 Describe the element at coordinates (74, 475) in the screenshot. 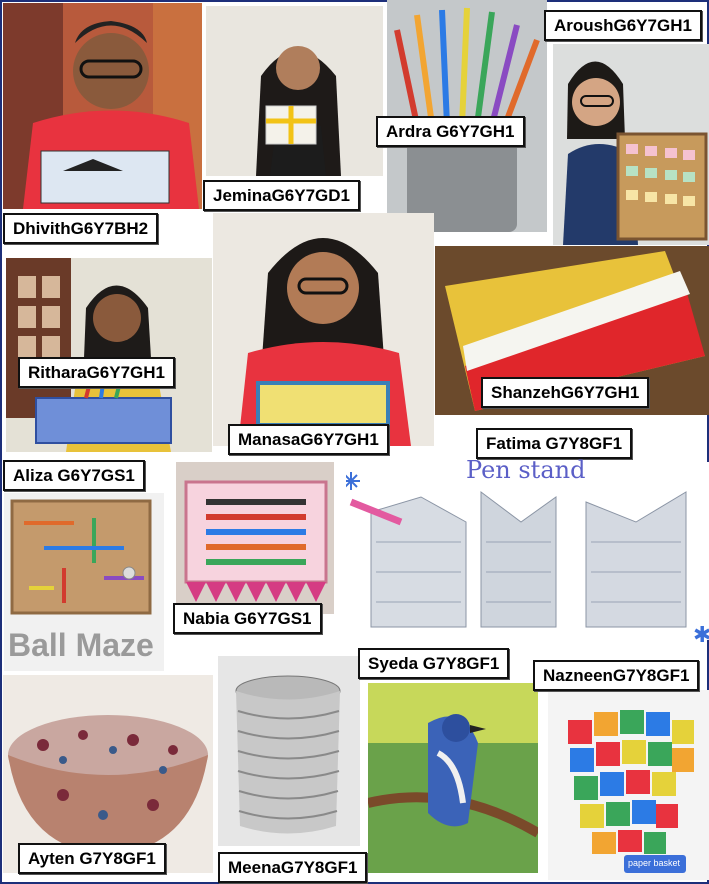

I see `label-aliza: Aliza G6Y7GS1` at that location.